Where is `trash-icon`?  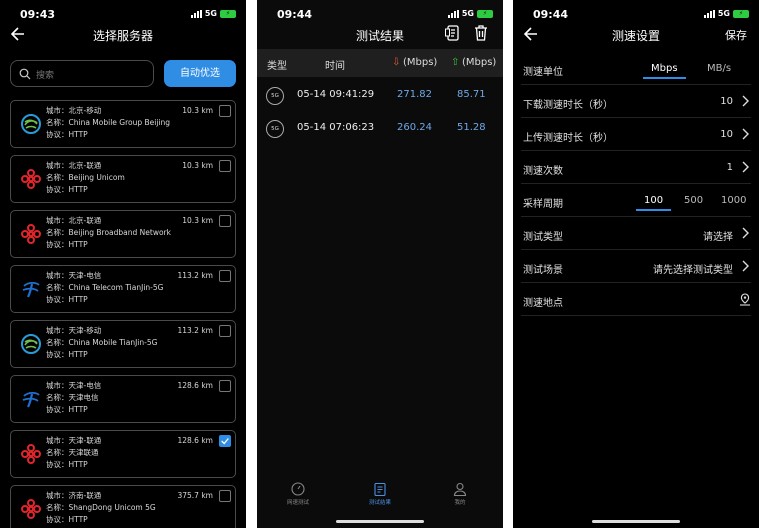
trash-icon is located at coordinates (481, 33).